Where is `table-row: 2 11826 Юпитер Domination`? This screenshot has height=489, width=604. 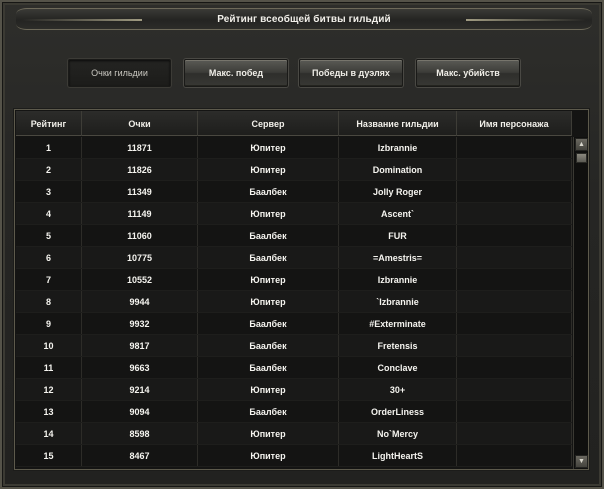
table-row: 2 11826 Юпитер Domination is located at coordinates (294, 170).